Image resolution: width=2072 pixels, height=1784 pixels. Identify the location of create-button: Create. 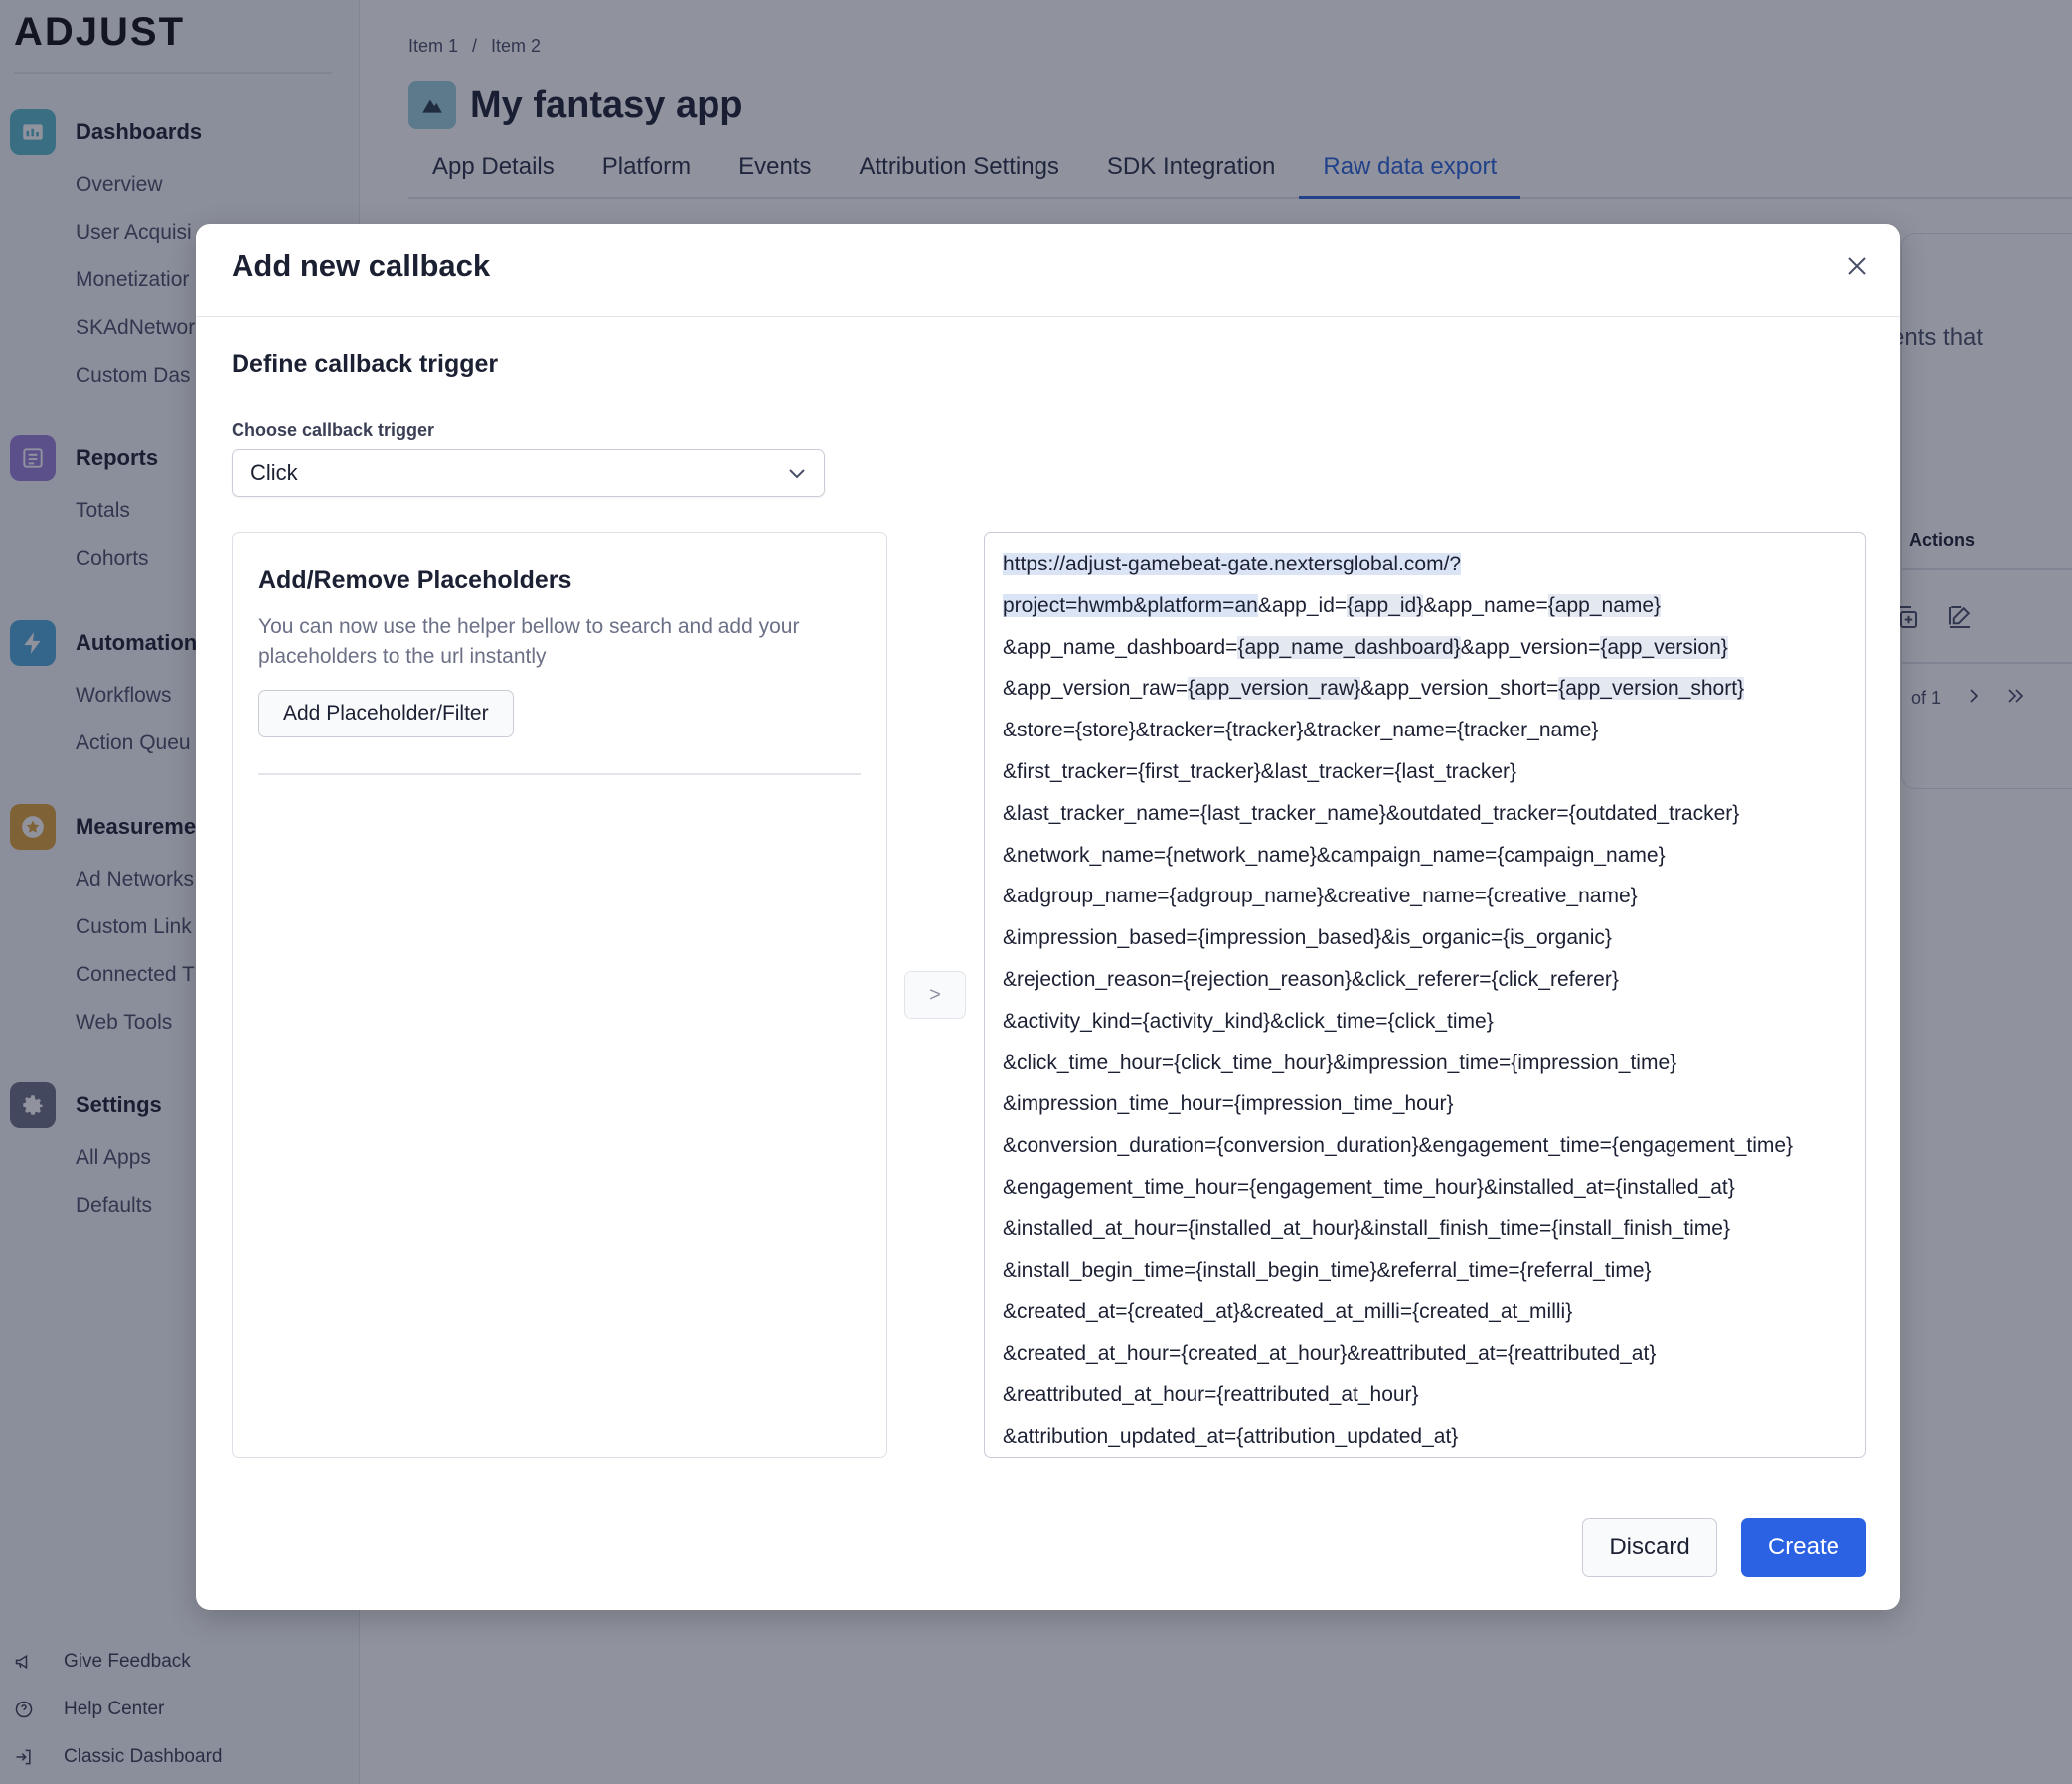
(1803, 1547).